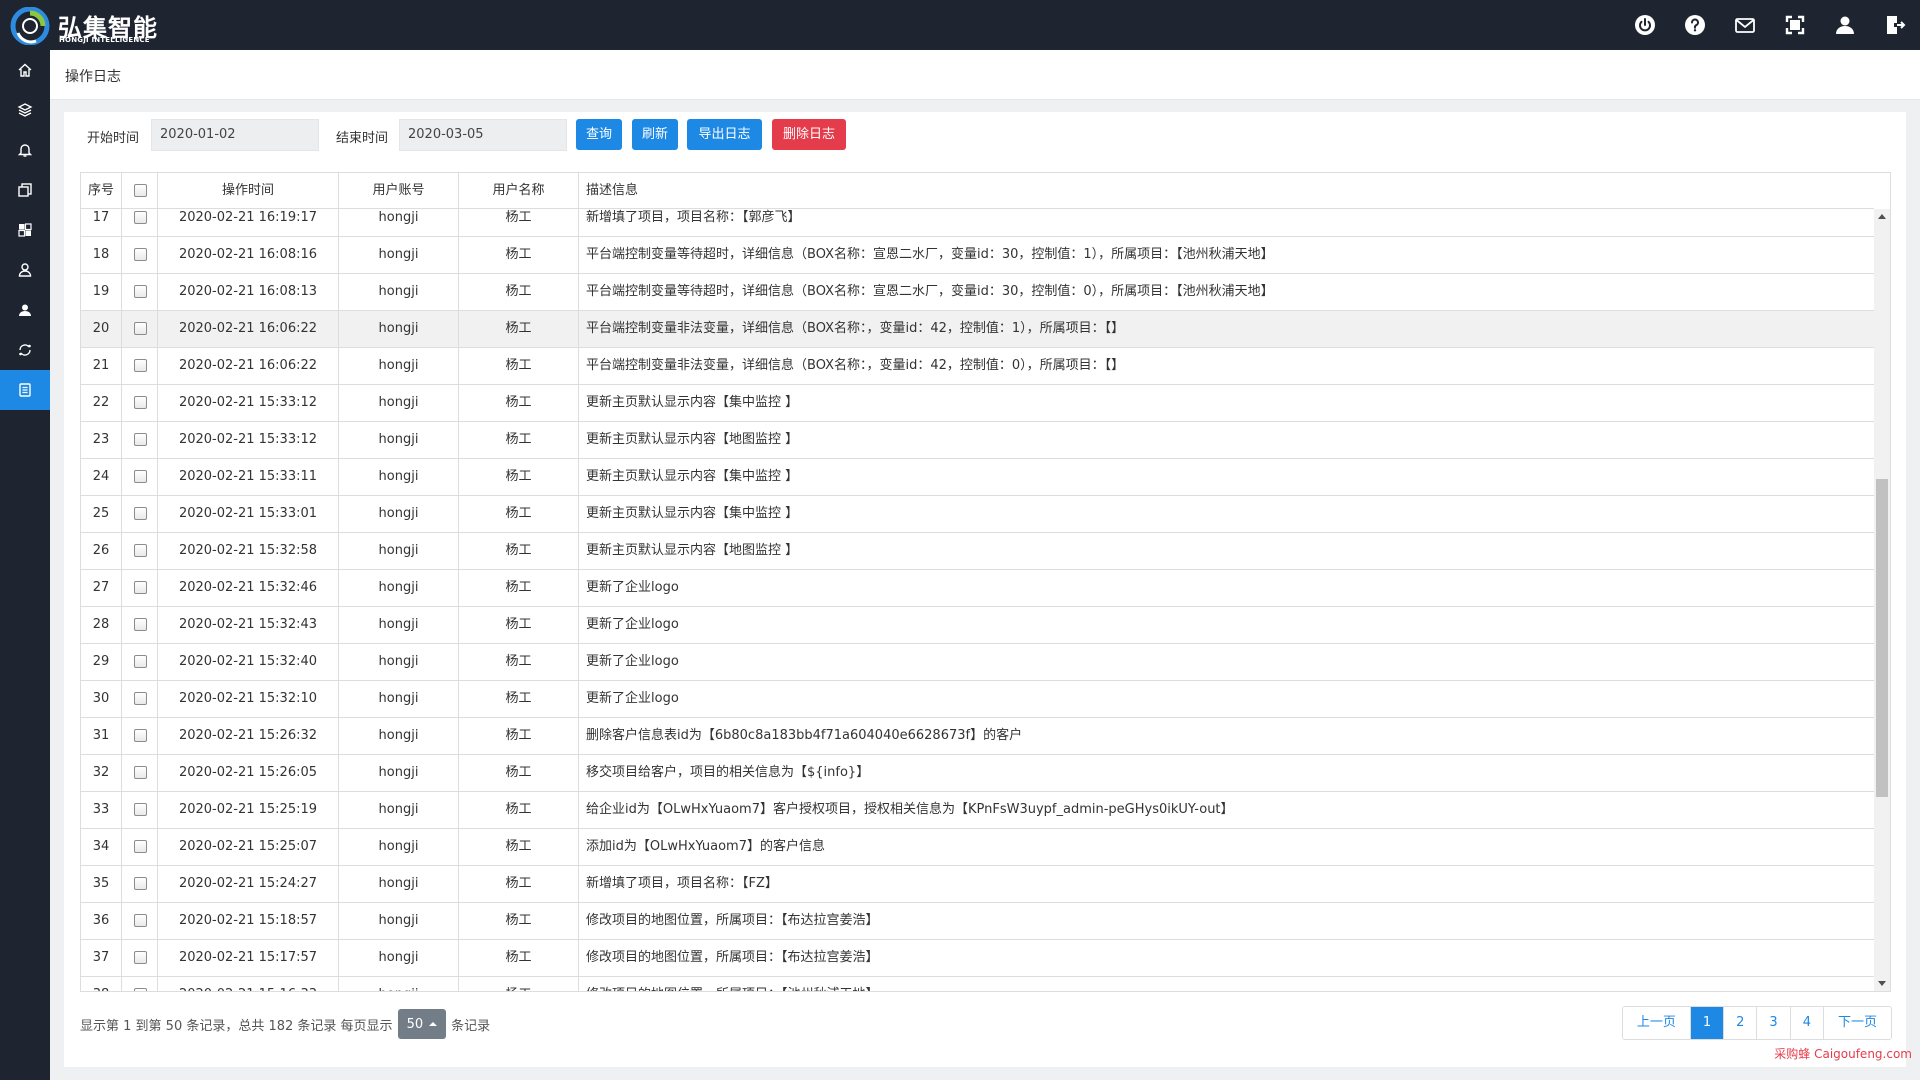 Image resolution: width=1920 pixels, height=1080 pixels. What do you see at coordinates (235, 135) in the screenshot?
I see `start-time-input: 2020-01-02` at bounding box center [235, 135].